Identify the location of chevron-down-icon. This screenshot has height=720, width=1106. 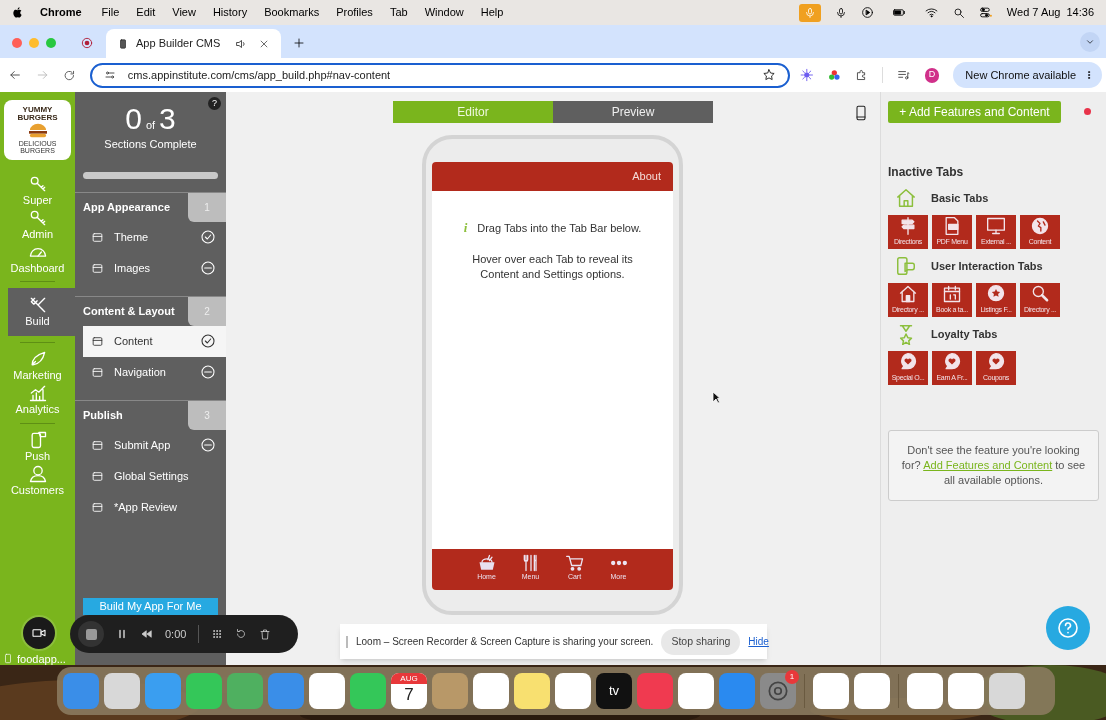
(1090, 42).